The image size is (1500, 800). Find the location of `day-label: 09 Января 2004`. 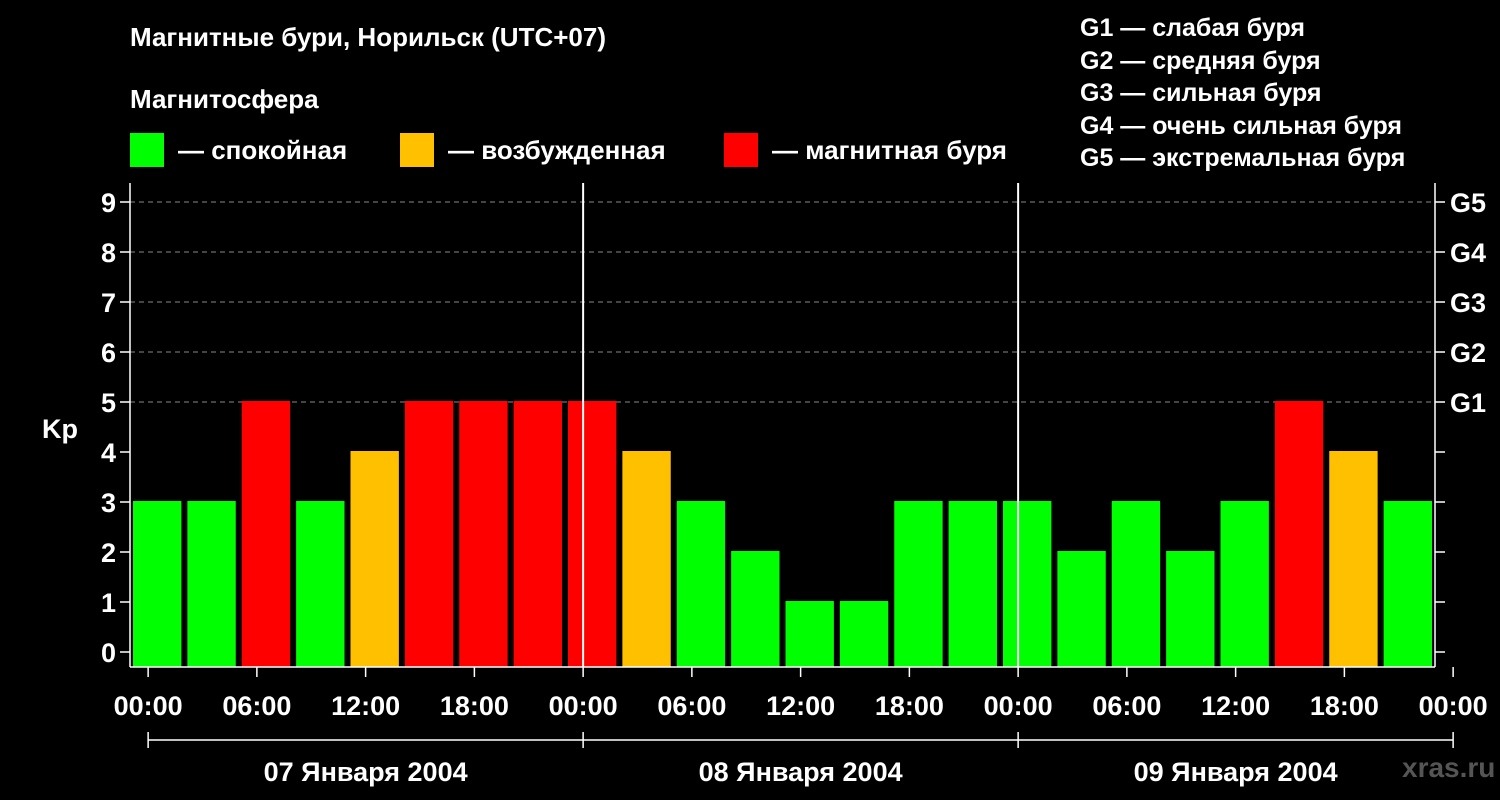

day-label: 09 Января 2004 is located at coordinates (1236, 772).